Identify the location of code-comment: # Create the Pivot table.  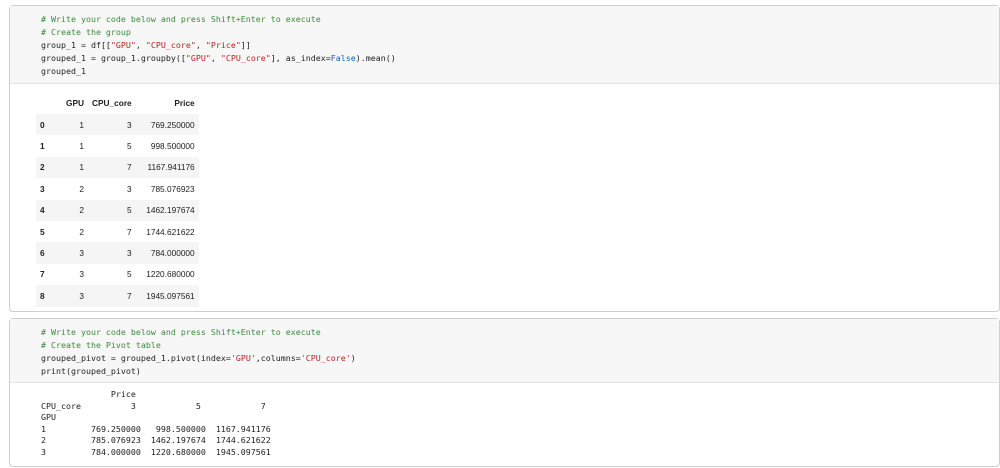
(101, 345).